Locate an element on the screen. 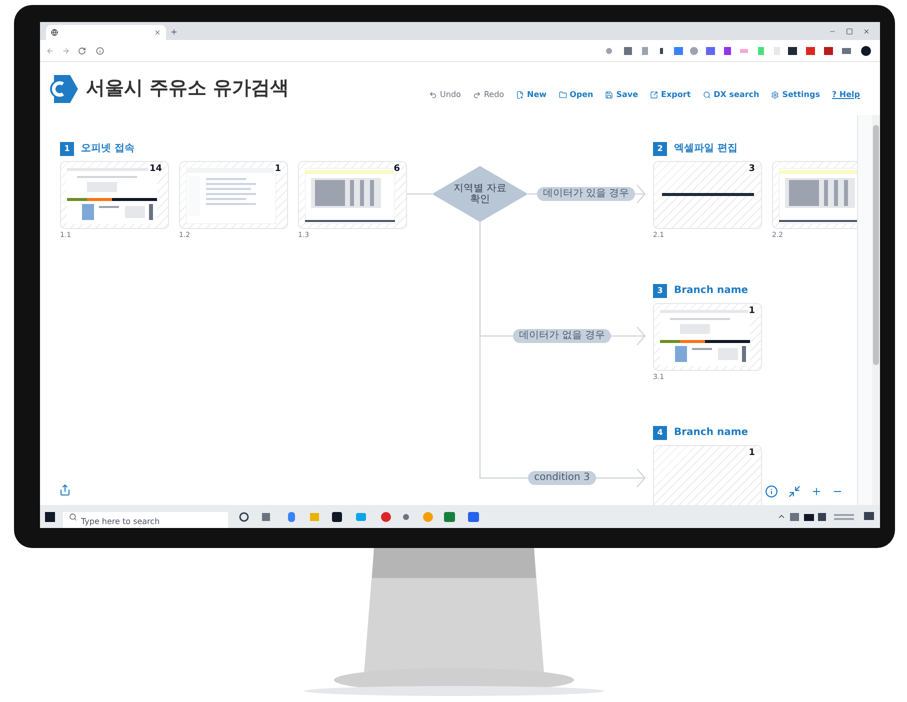 The image size is (907, 702). new-tab-icon is located at coordinates (174, 32).